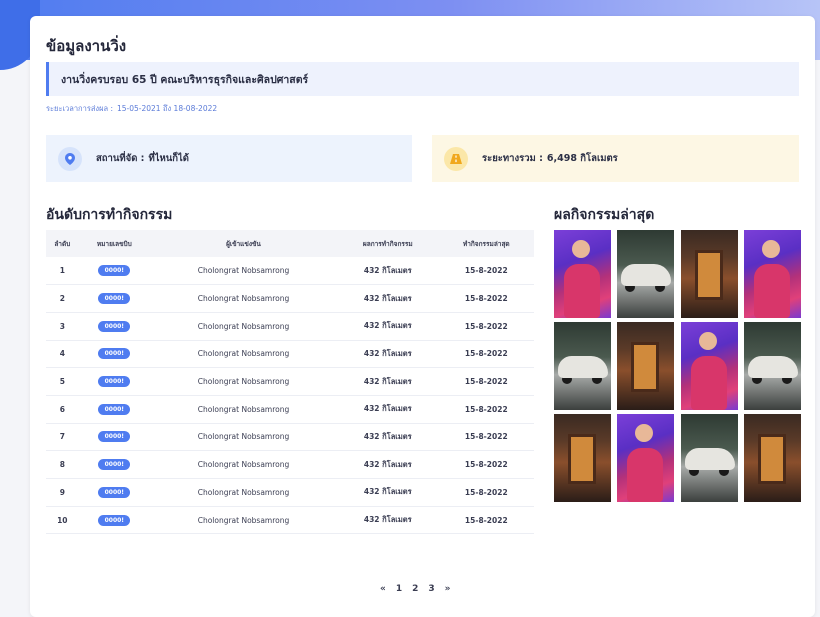 This screenshot has width=820, height=617. What do you see at coordinates (448, 589) in the screenshot?
I see `pagination-next-button: »` at bounding box center [448, 589].